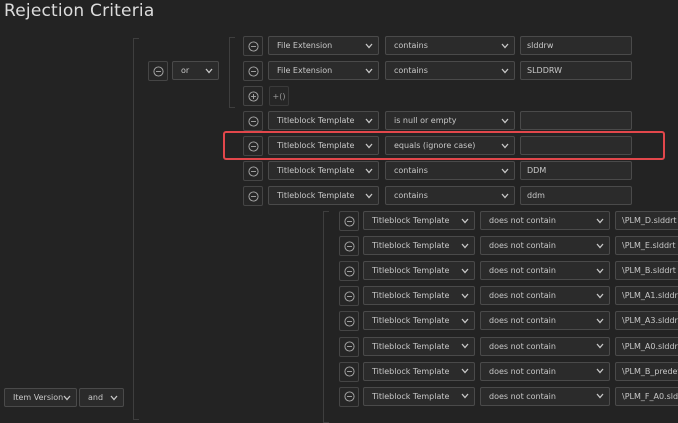  Describe the element at coordinates (79, 11) in the screenshot. I see `page-title: Rejection Criteria` at that location.